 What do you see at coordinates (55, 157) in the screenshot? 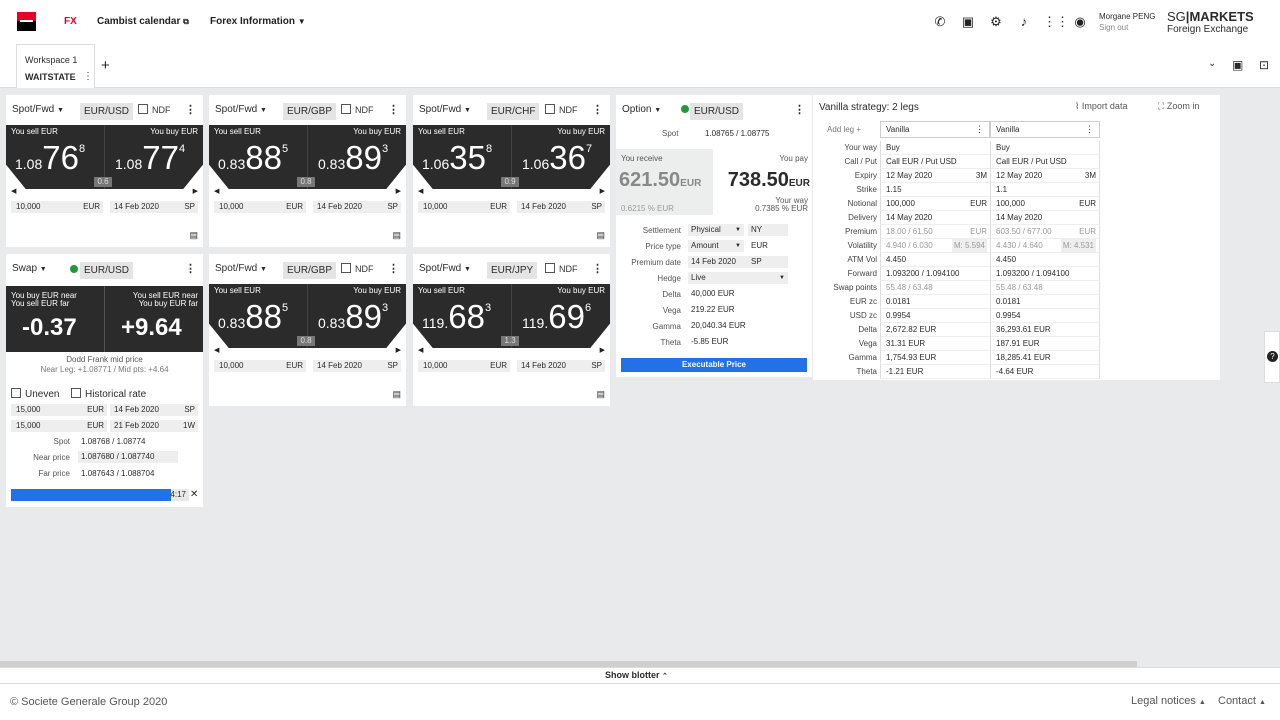
I see `sell-price-button: You sell EUR 1.08768` at bounding box center [55, 157].